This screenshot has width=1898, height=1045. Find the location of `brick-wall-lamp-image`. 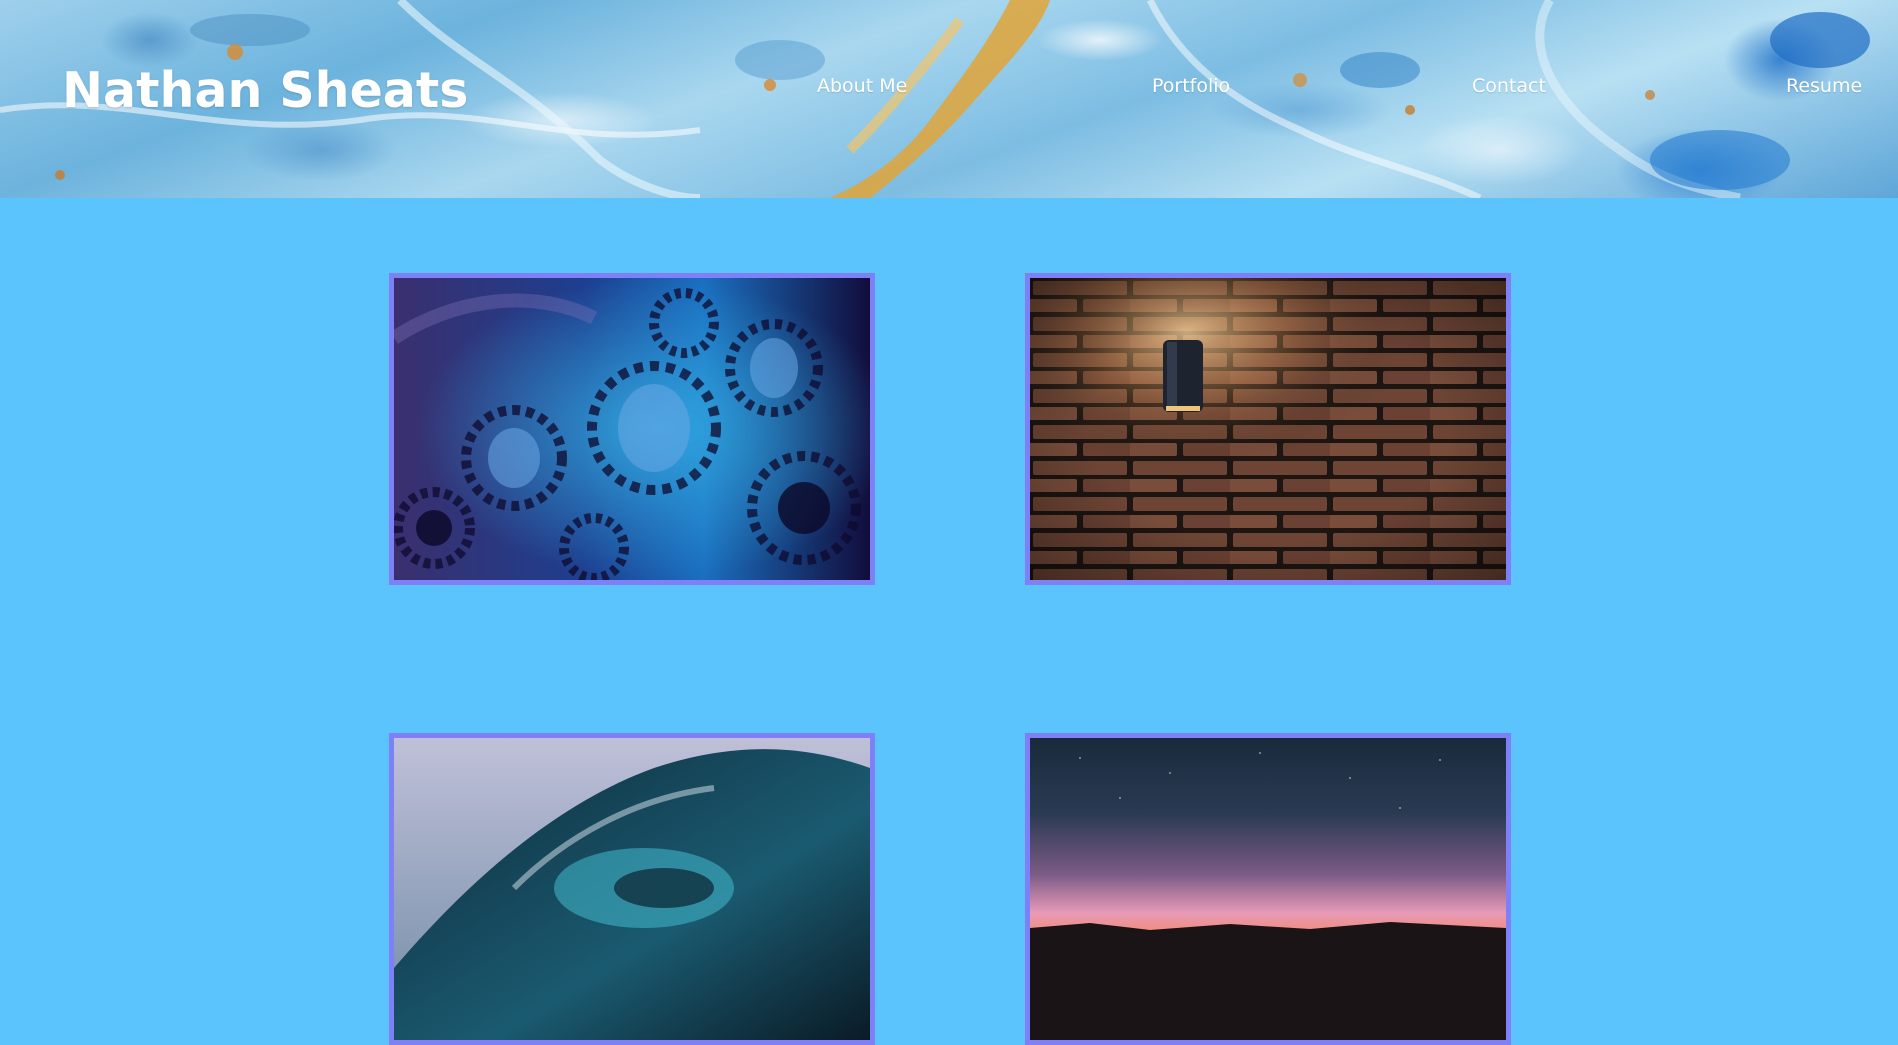

brick-wall-lamp-image is located at coordinates (1268, 429).